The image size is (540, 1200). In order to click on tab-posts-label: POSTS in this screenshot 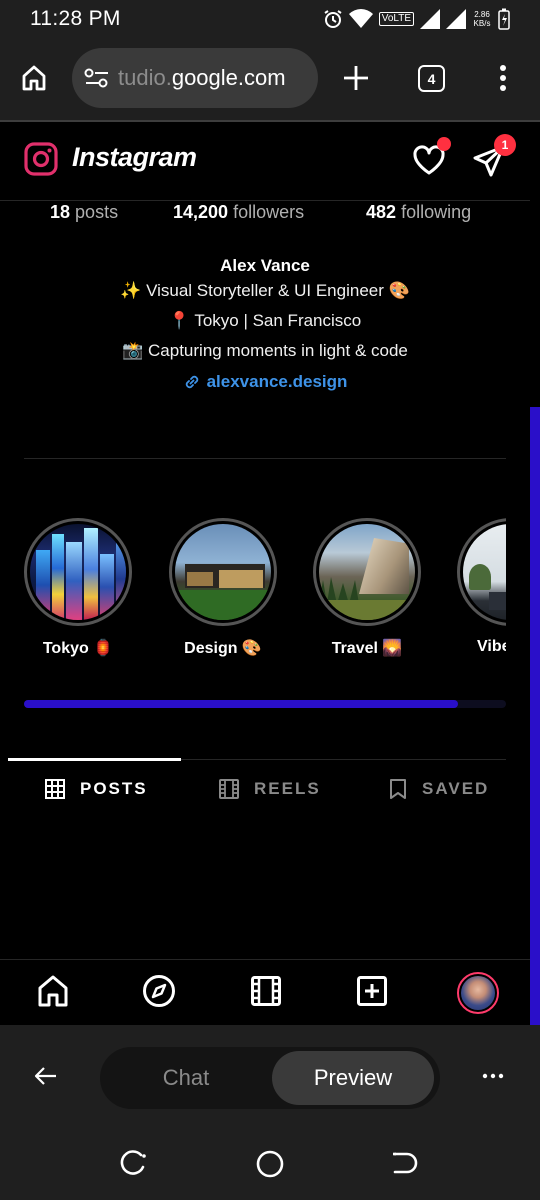, I will do `click(114, 788)`.